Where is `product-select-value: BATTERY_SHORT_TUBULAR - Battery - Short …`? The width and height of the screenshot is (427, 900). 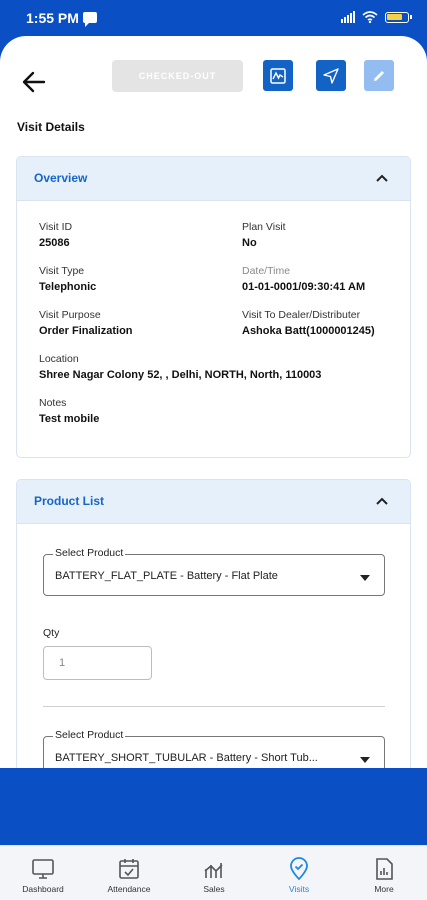 product-select-value: BATTERY_SHORT_TUBULAR - Battery - Short … is located at coordinates (186, 758).